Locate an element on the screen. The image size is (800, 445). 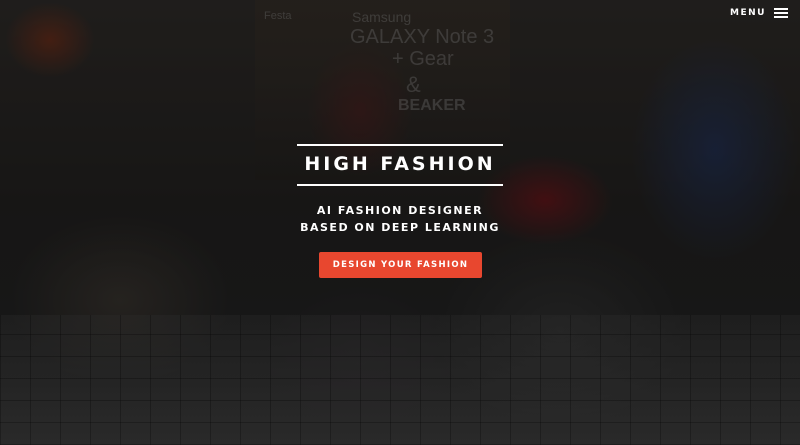
hamburger-icon is located at coordinates (781, 13).